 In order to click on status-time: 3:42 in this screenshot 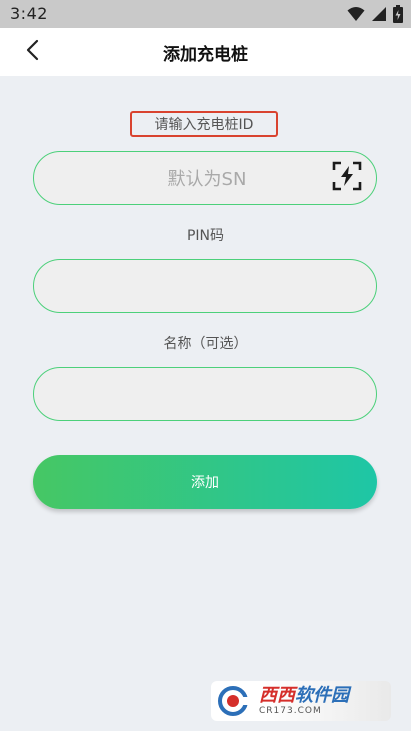, I will do `click(29, 13)`.